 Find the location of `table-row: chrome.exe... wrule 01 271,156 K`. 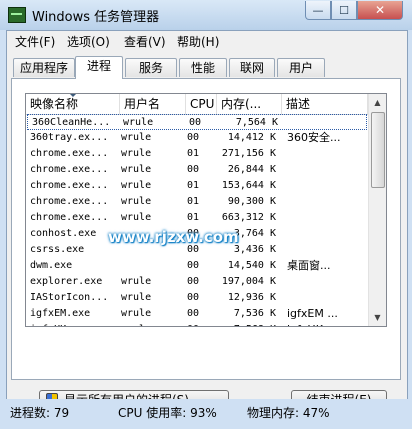

table-row: chrome.exe... wrule 01 271,156 K is located at coordinates (197, 154).